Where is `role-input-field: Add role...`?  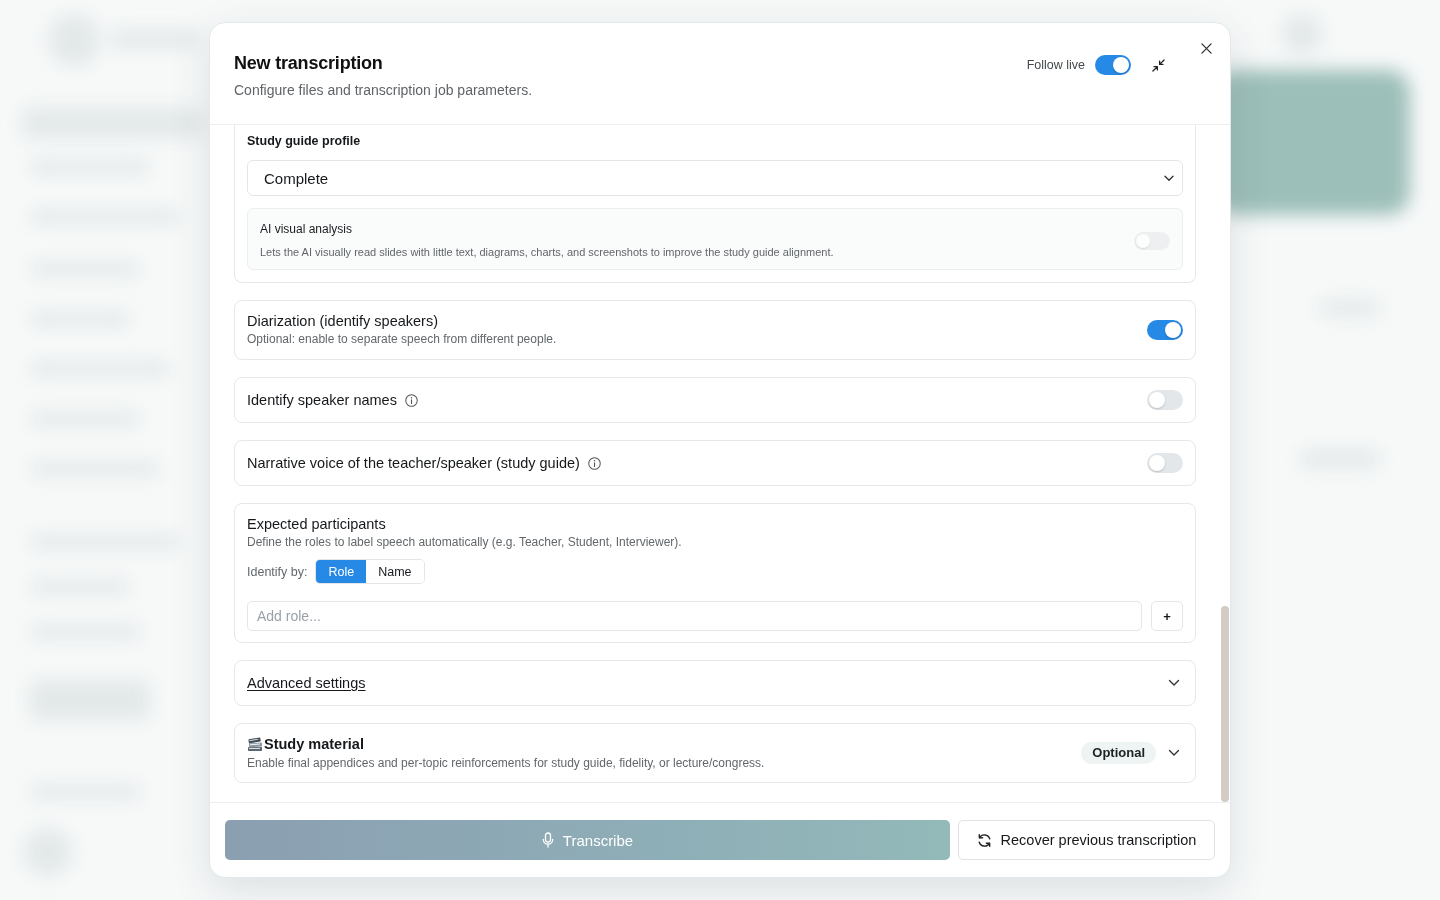 role-input-field: Add role... is located at coordinates (694, 616).